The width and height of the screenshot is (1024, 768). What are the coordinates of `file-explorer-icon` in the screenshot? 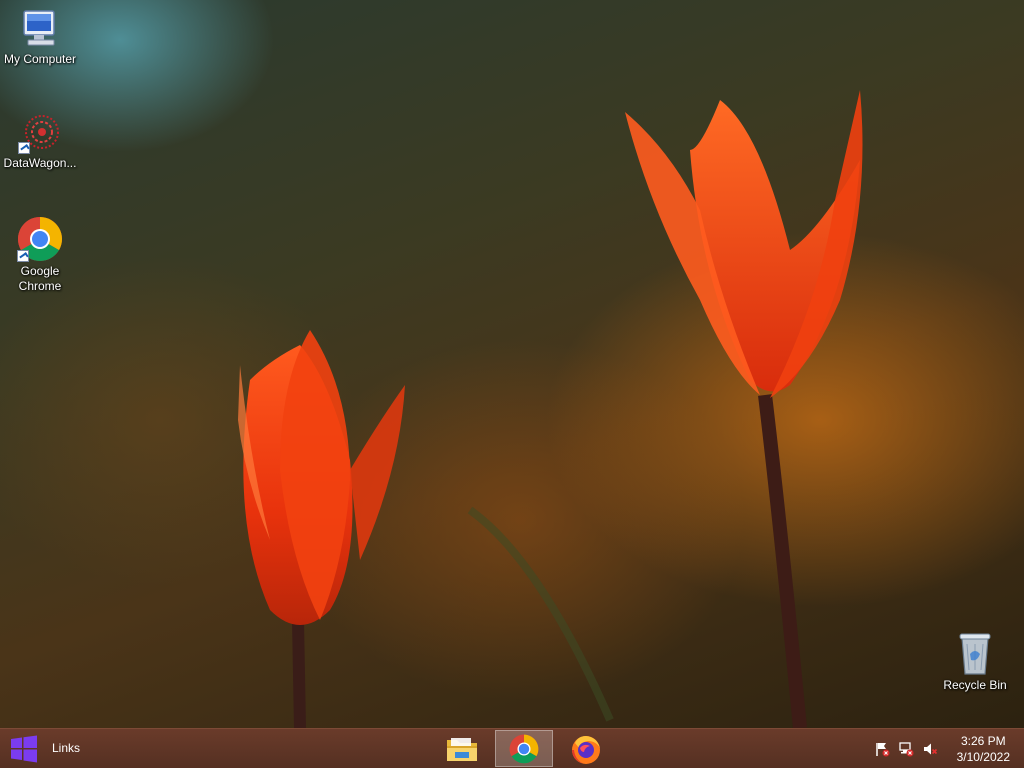 It's located at (462, 749).